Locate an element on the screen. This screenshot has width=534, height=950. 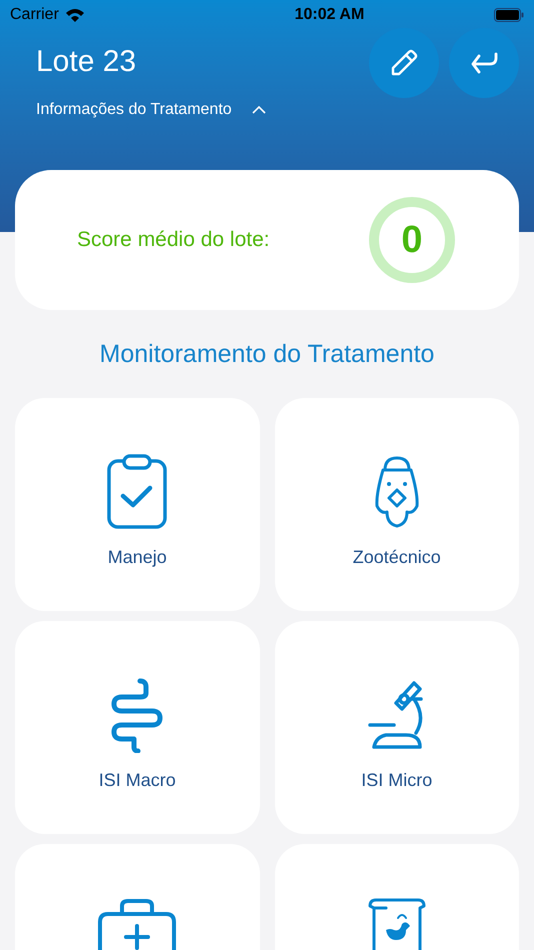
score-label: Score médio do lote: is located at coordinates (173, 240).